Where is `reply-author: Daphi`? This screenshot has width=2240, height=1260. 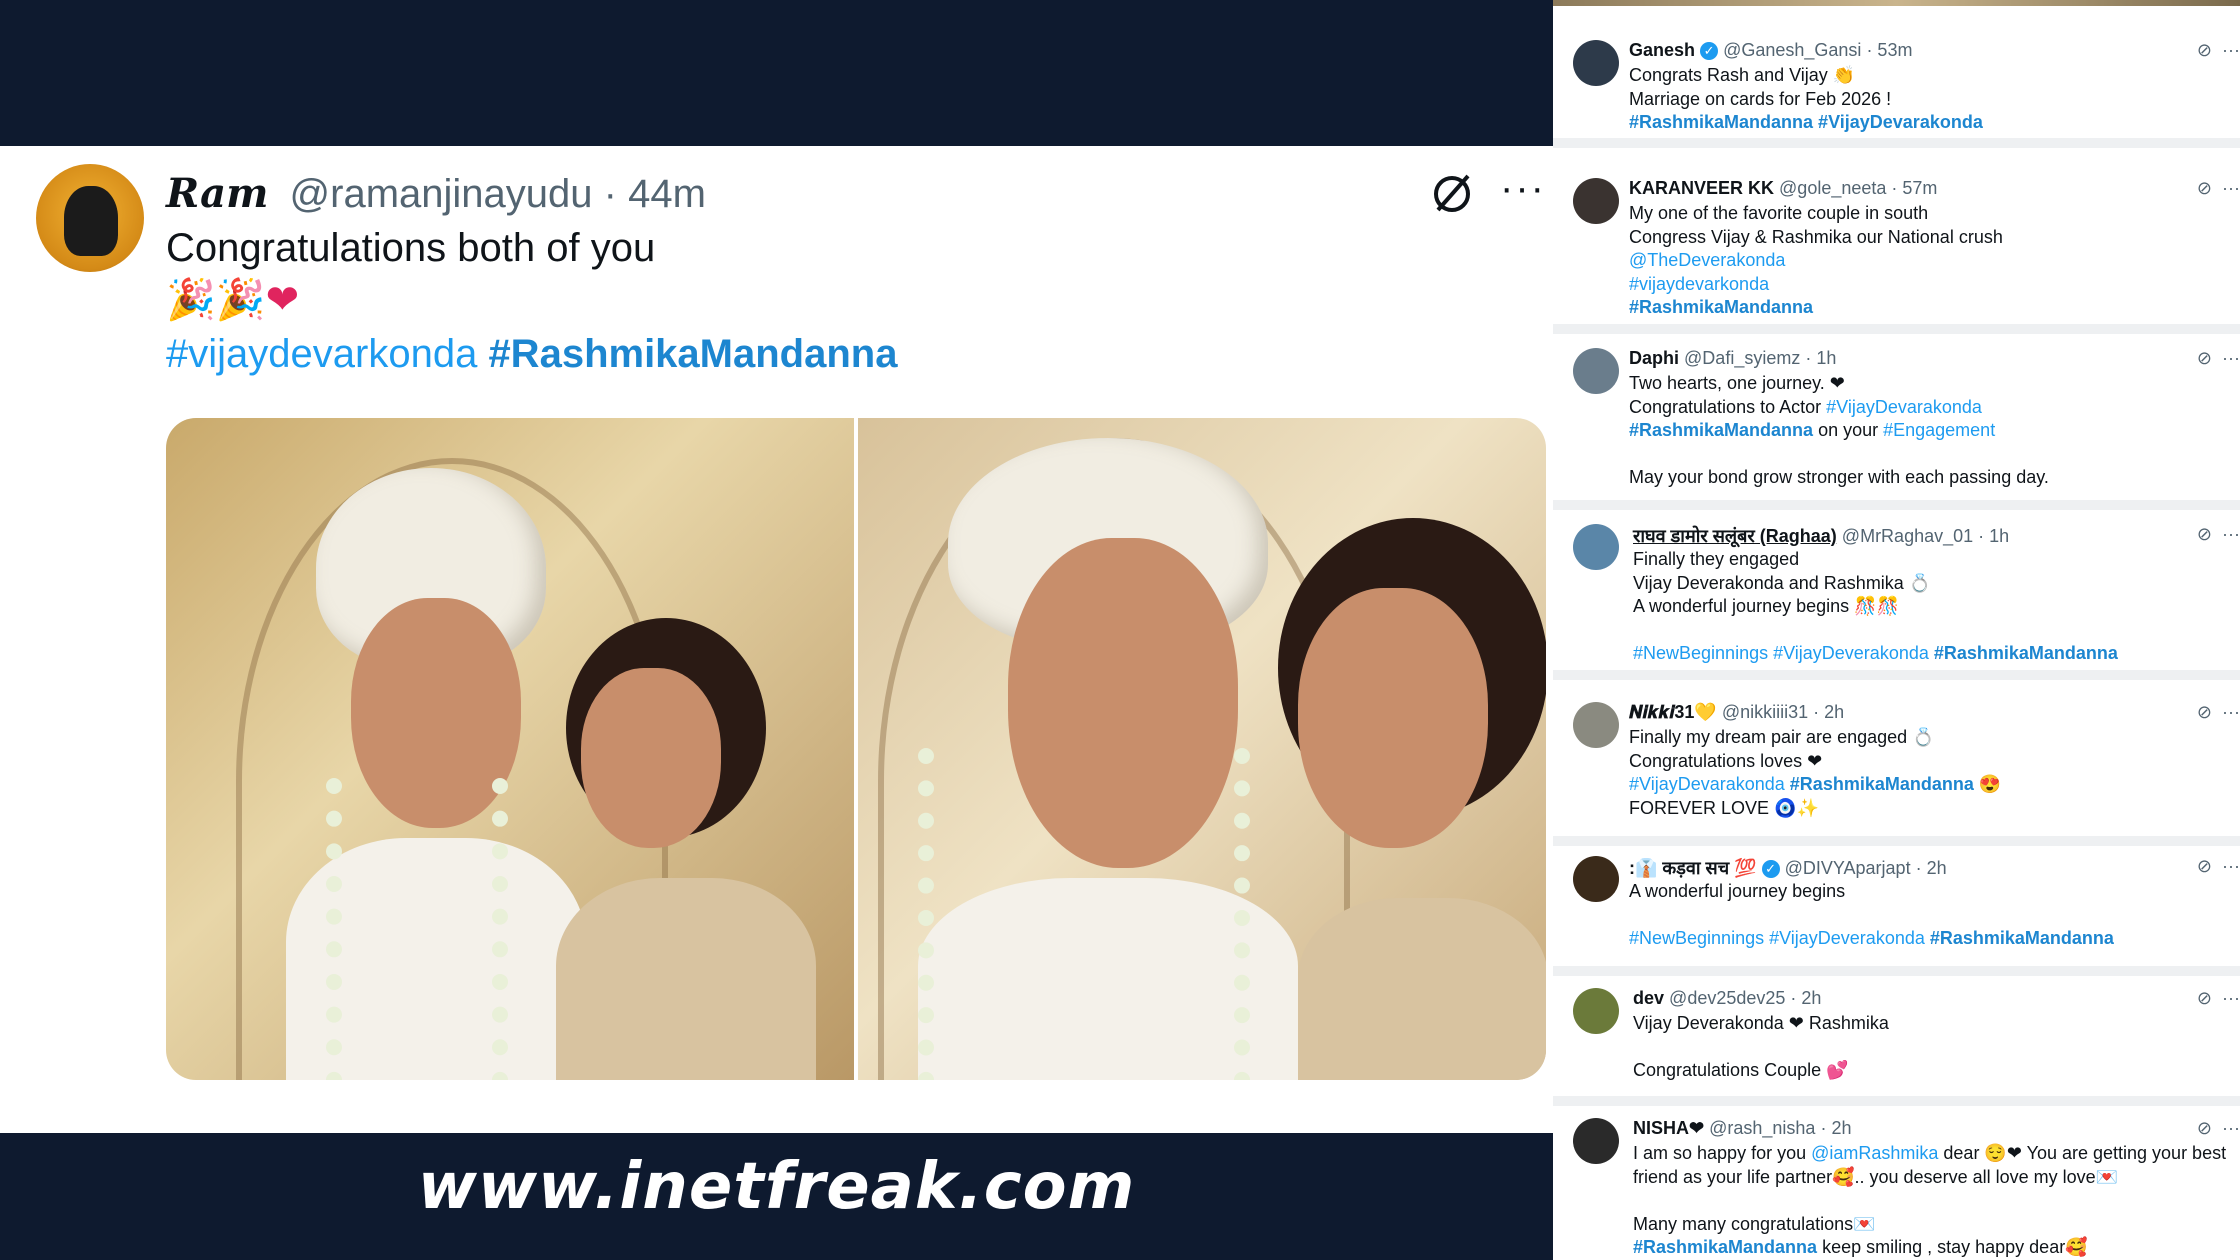
reply-author: Daphi is located at coordinates (1654, 358).